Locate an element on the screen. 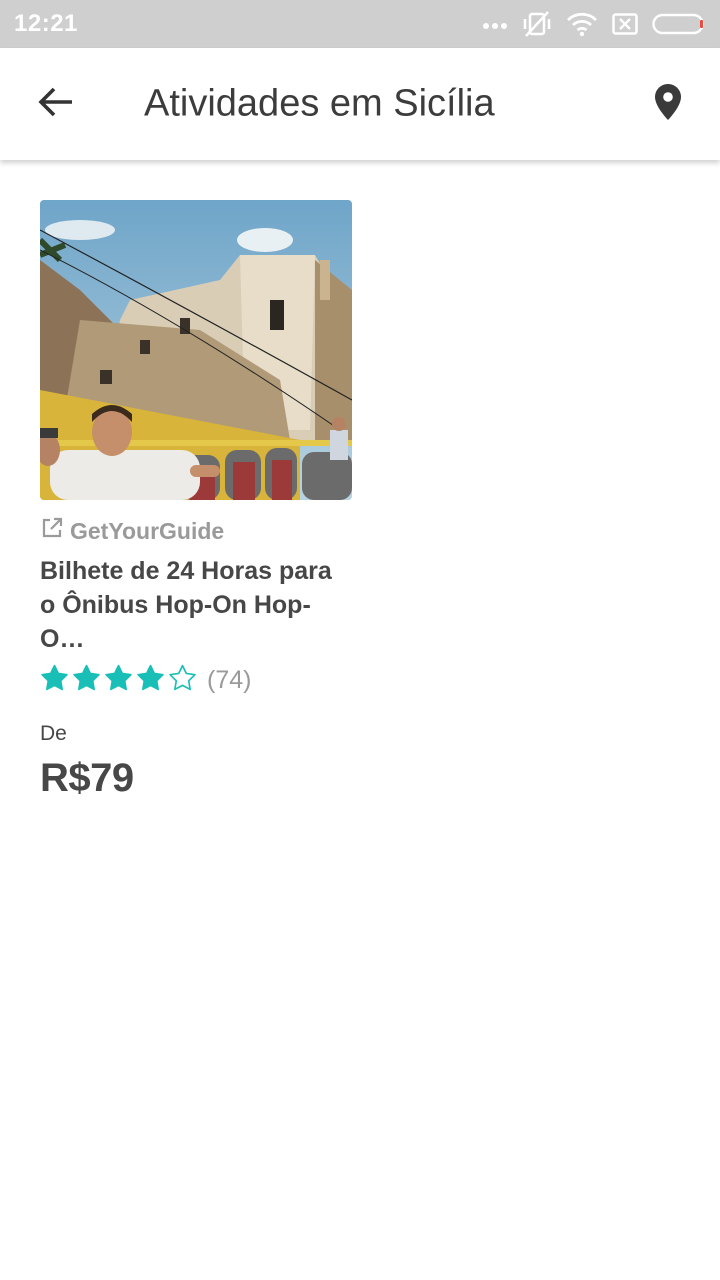 This screenshot has width=720, height=1280. activity-title-line-1: Bilhete de 24 Horas para is located at coordinates (186, 571).